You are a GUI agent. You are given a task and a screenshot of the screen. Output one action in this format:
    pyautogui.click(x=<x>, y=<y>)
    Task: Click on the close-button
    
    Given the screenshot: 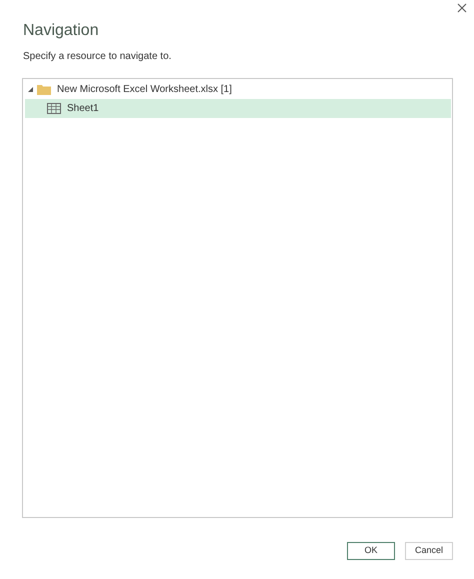 What is the action you would take?
    pyautogui.click(x=462, y=8)
    